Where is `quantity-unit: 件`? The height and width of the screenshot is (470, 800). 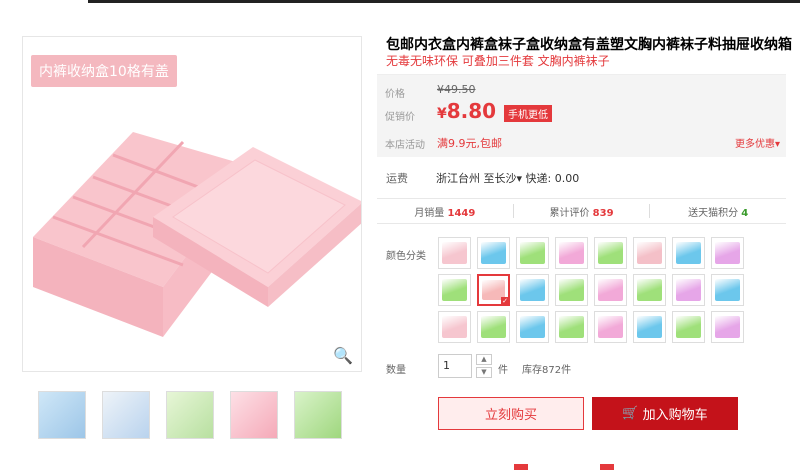
quantity-unit: 件 is located at coordinates (503, 370).